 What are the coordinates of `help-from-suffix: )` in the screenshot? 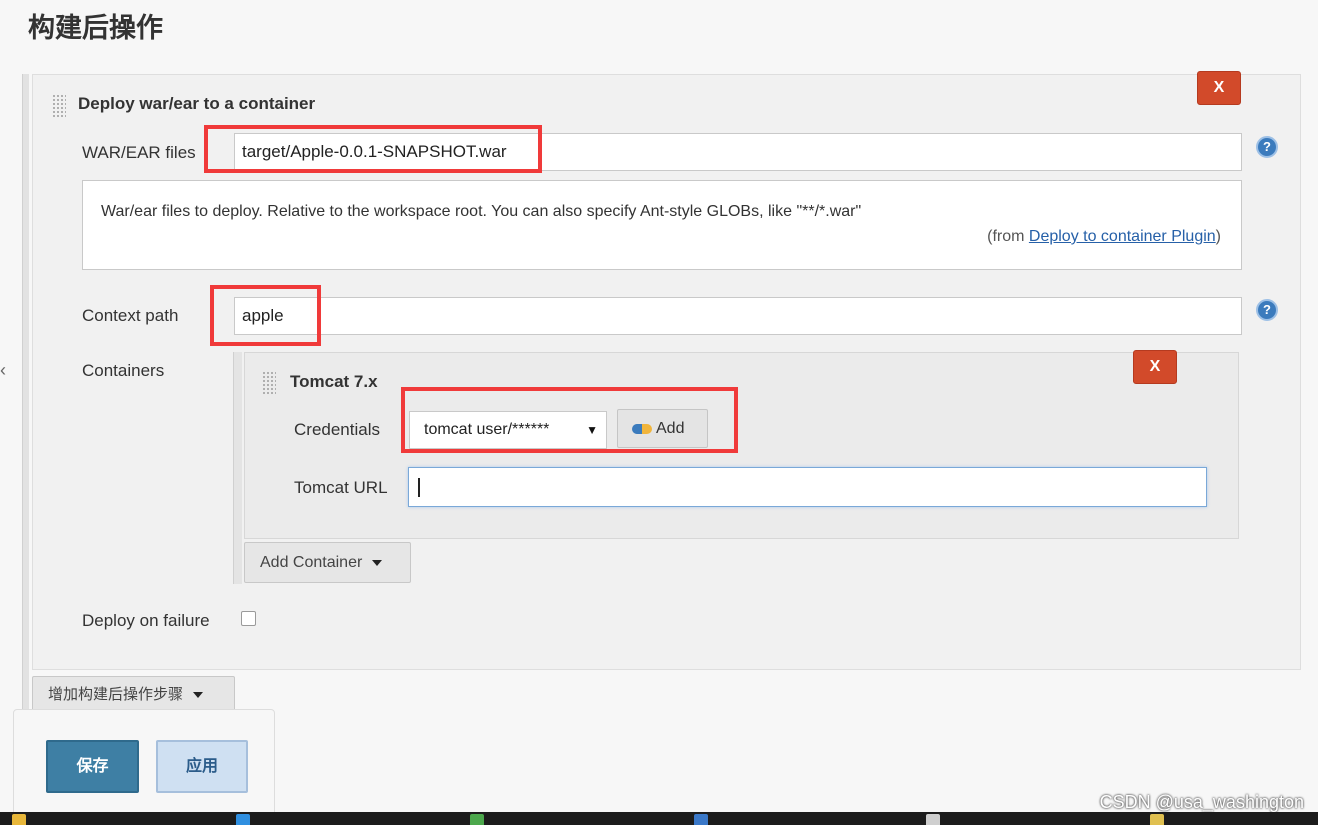 It's located at (1218, 236).